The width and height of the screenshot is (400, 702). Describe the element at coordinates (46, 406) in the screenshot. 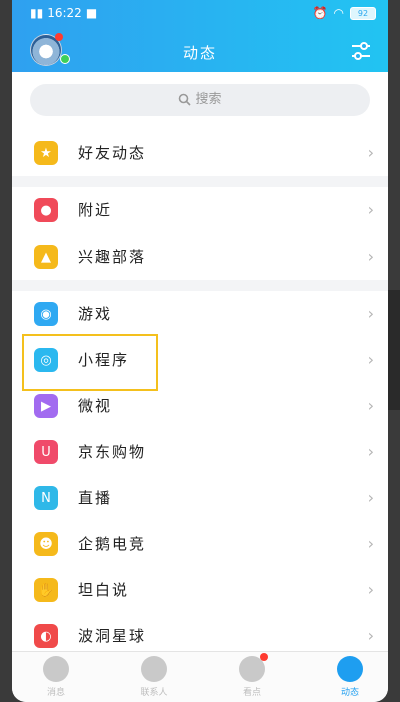

I see `play-icon: ▶` at that location.